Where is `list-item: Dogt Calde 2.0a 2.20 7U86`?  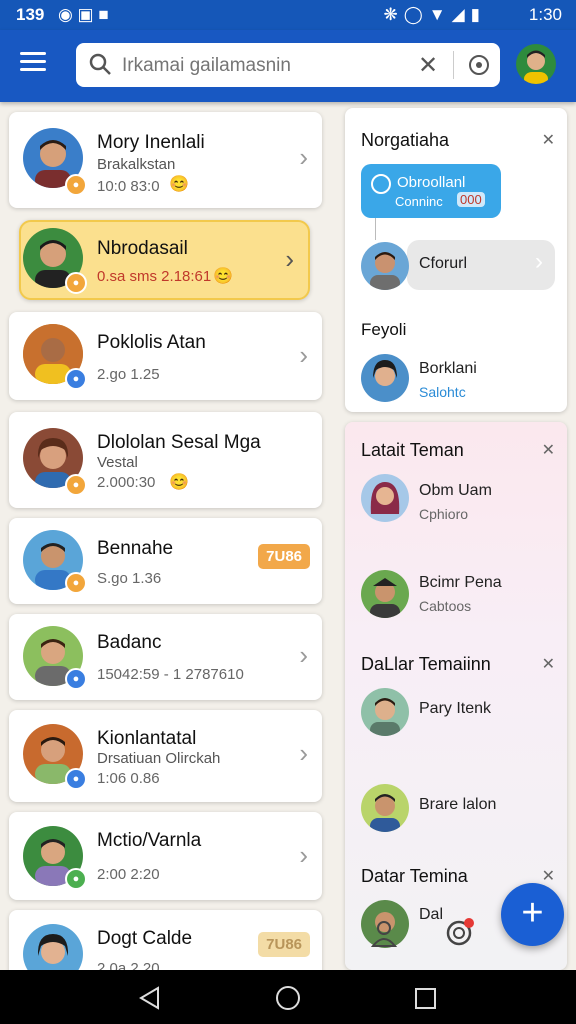 list-item: Dogt Calde 2.0a 2.20 7U86 is located at coordinates (165, 940).